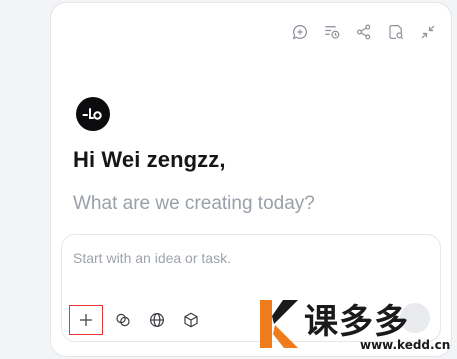 This screenshot has height=359, width=457. I want to click on share-button, so click(364, 32).